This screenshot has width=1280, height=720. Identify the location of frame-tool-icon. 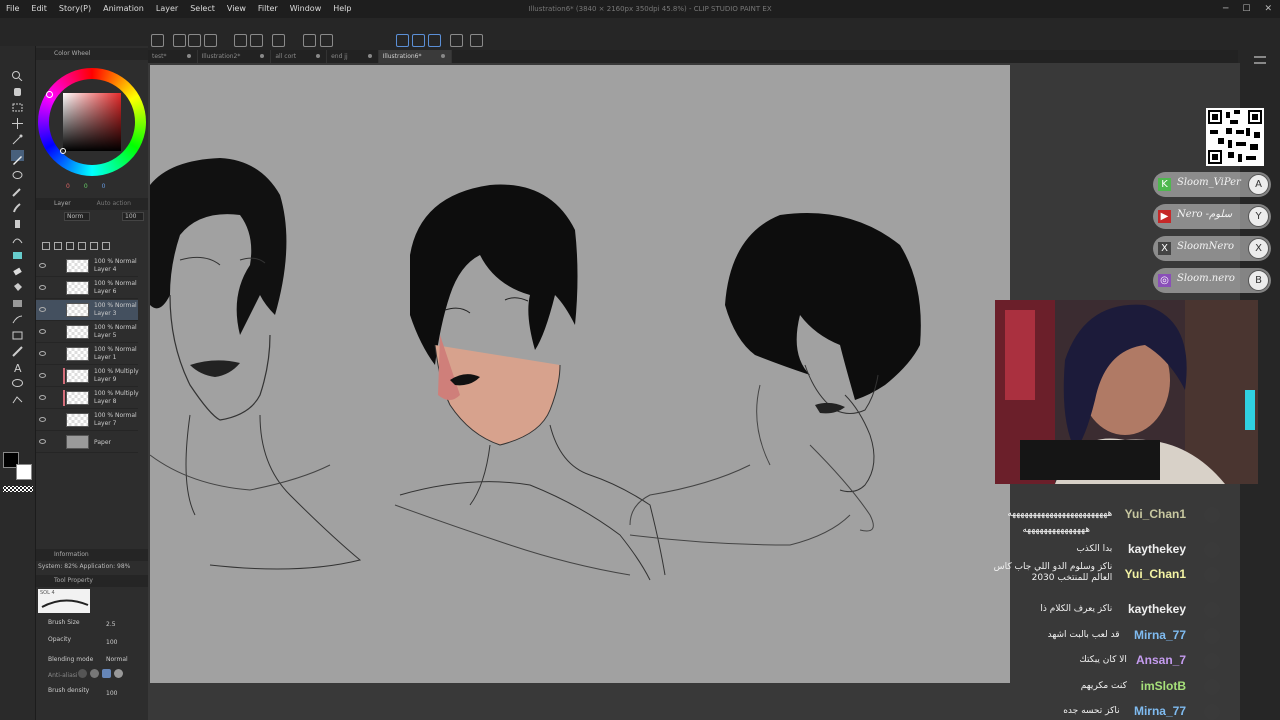
(17, 333).